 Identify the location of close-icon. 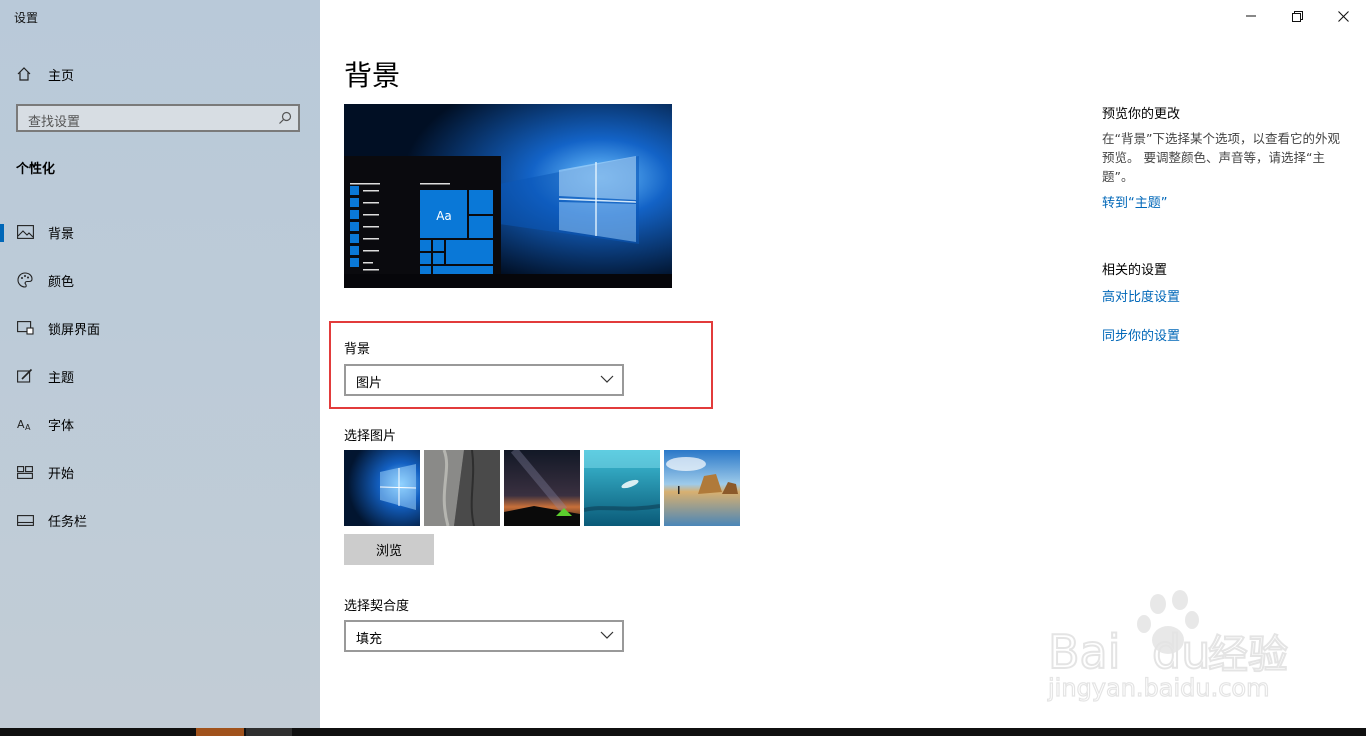
(1343, 16).